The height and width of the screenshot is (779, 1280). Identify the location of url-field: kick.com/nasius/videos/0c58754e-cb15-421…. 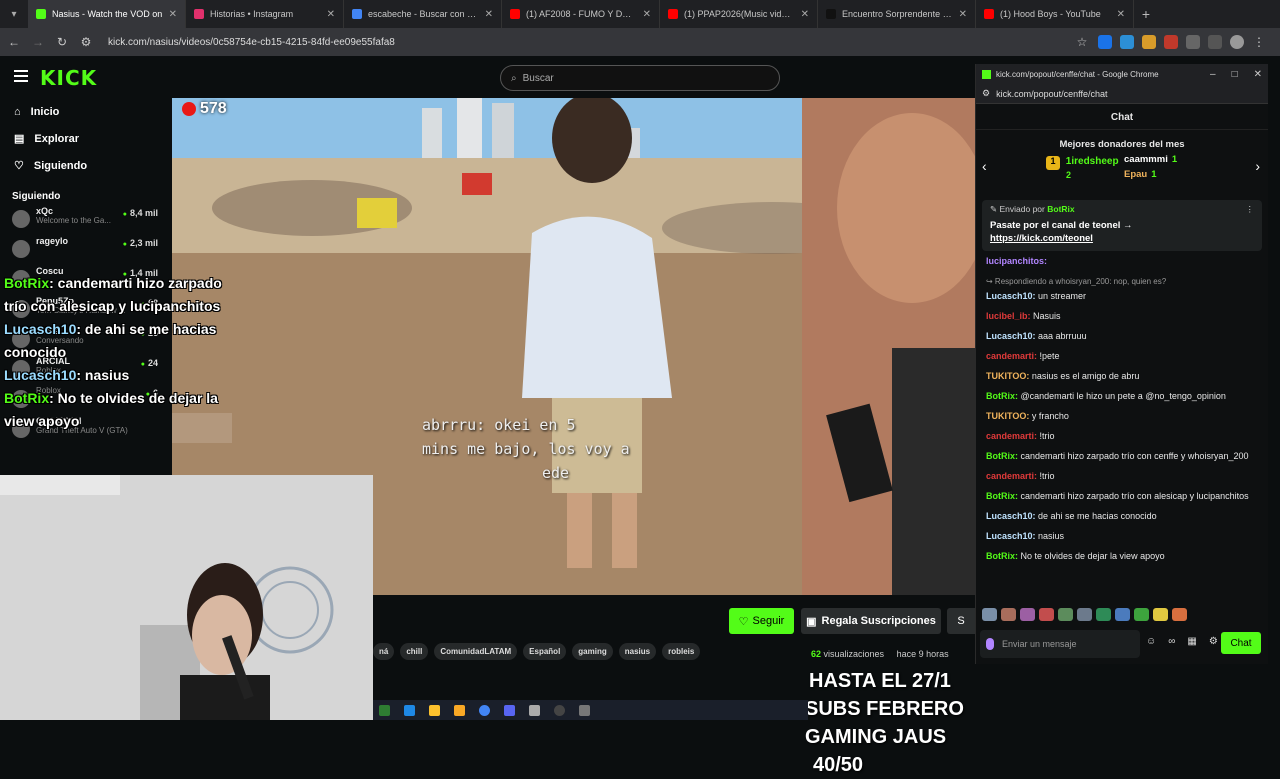
(587, 42).